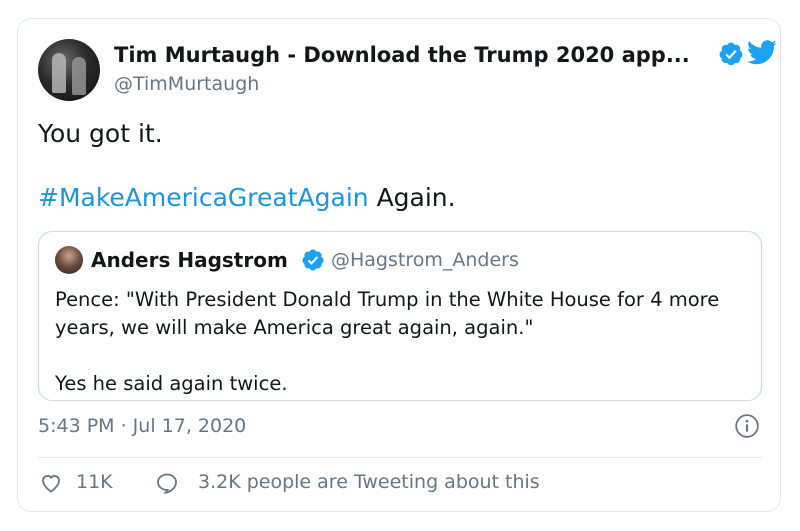  What do you see at coordinates (189, 260) in the screenshot?
I see `quoted-author-name: Anders Hagstrom` at bounding box center [189, 260].